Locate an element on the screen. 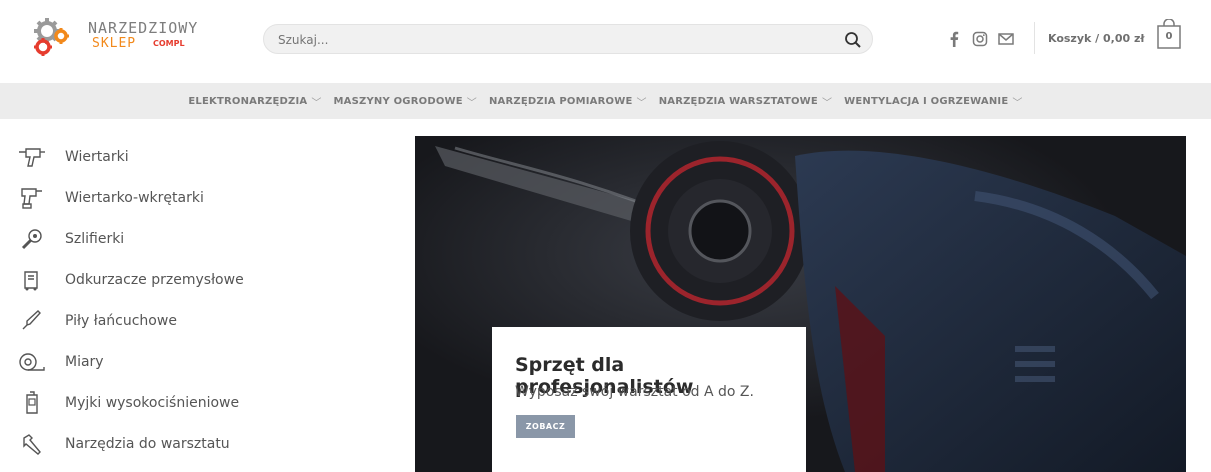 This screenshot has width=1211, height=472. sidebar-item-narzedzia-warsztat: Narzędzia do warsztatu is located at coordinates (178, 443).